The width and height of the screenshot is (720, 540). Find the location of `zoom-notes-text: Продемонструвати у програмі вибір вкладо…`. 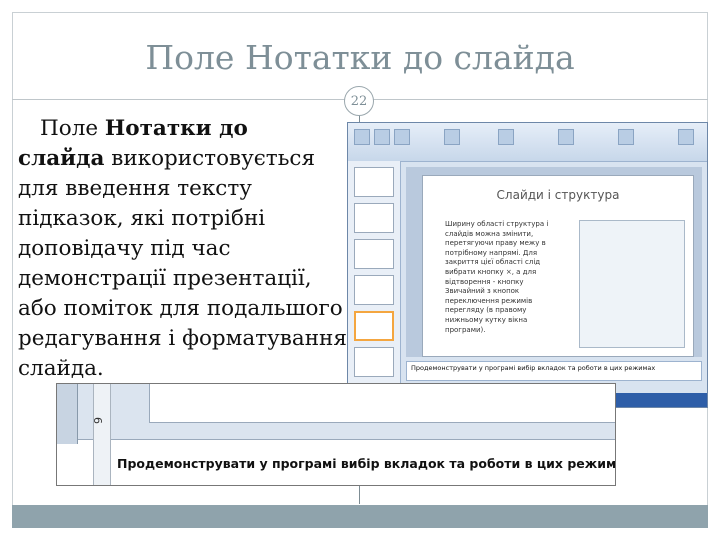

zoom-notes-text: Продемонструвати у програмі вибір вкладо… is located at coordinates (366, 463).